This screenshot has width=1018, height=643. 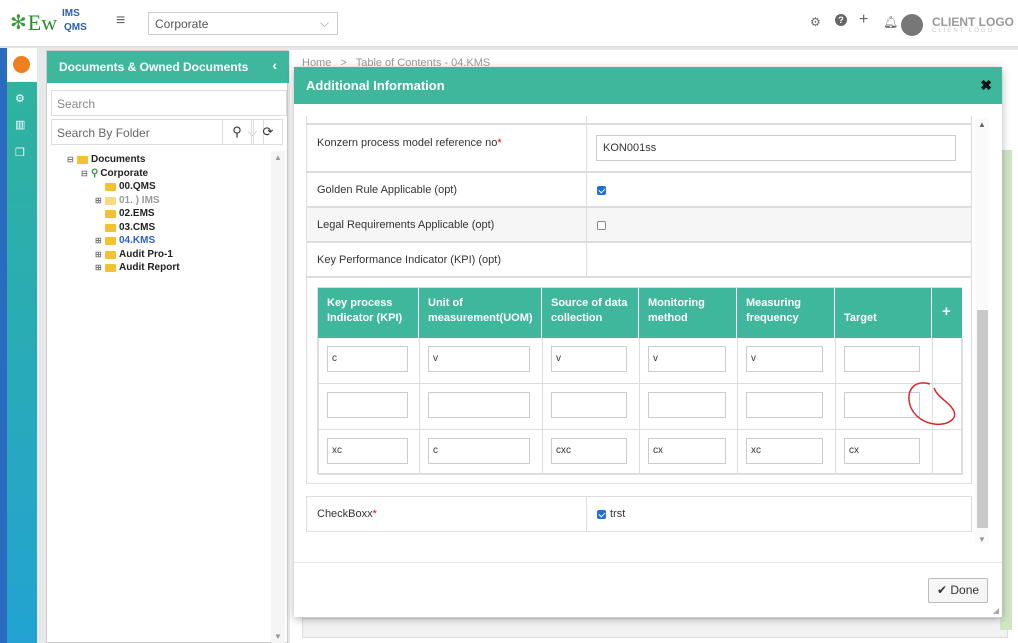 What do you see at coordinates (368, 313) in the screenshot?
I see `kpi-header-kpi: Key process Indicator (KPI)` at bounding box center [368, 313].